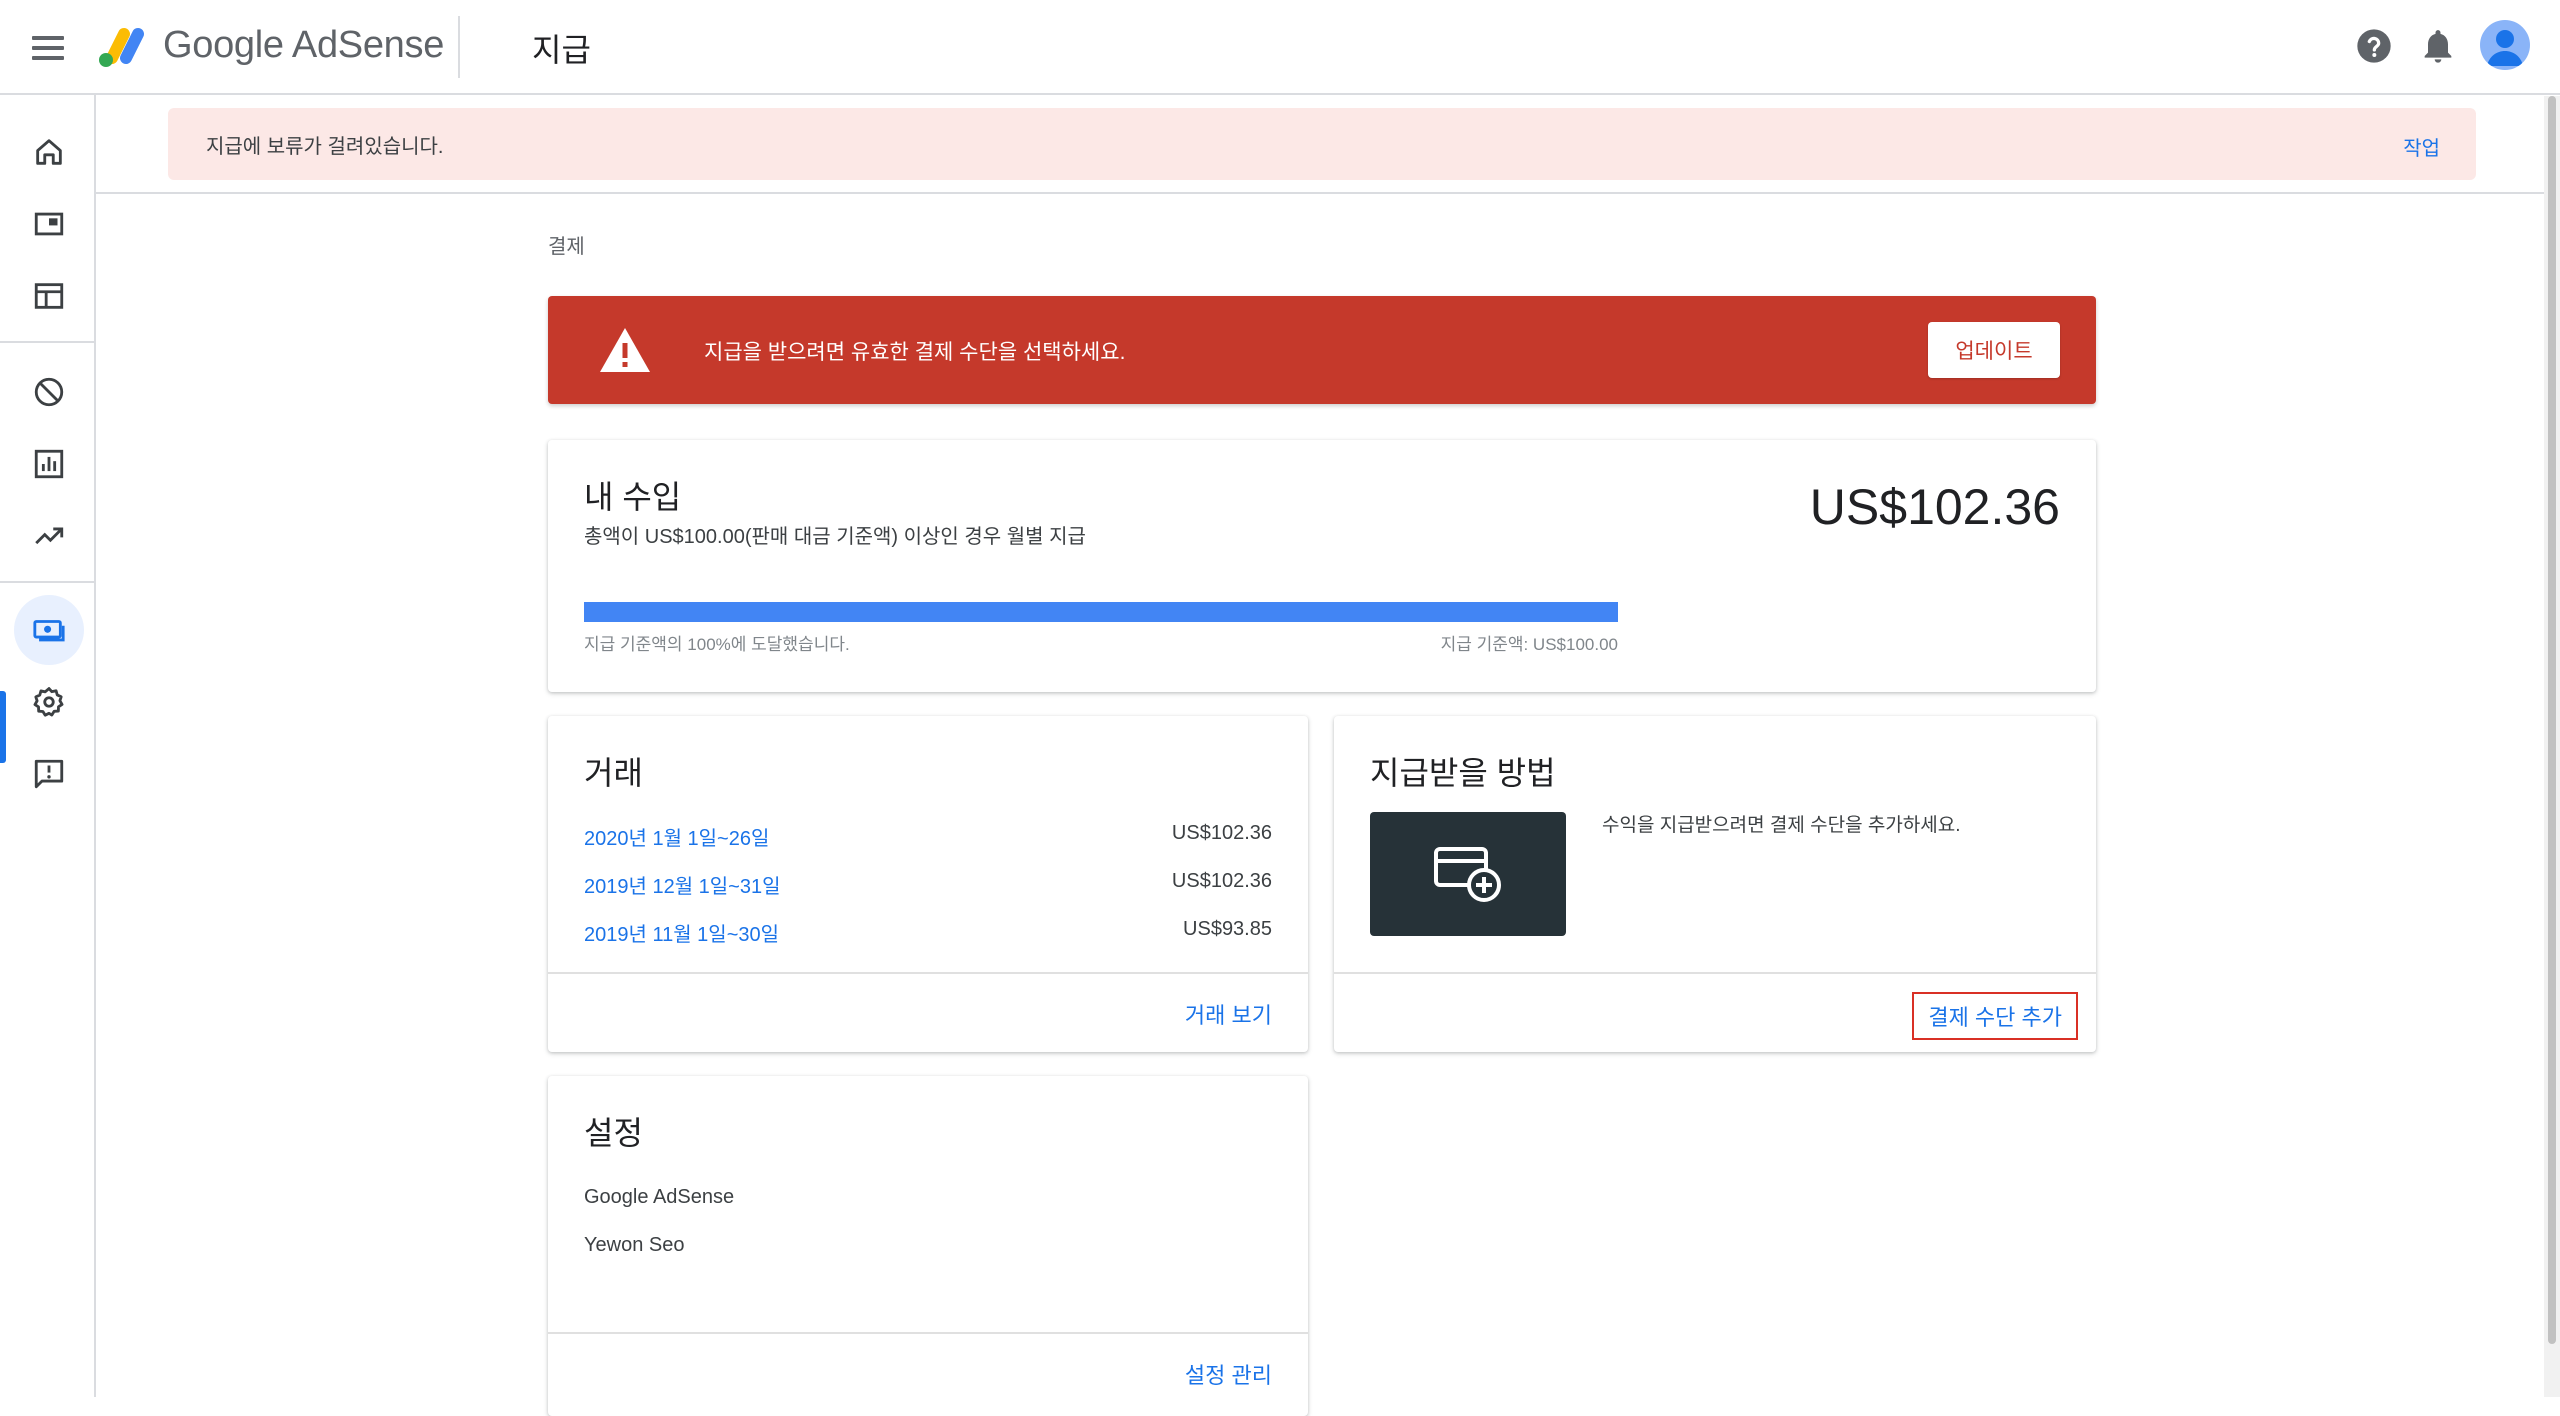 This screenshot has width=2560, height=1416. What do you see at coordinates (124, 45) in the screenshot?
I see `adsense-logo-icon` at bounding box center [124, 45].